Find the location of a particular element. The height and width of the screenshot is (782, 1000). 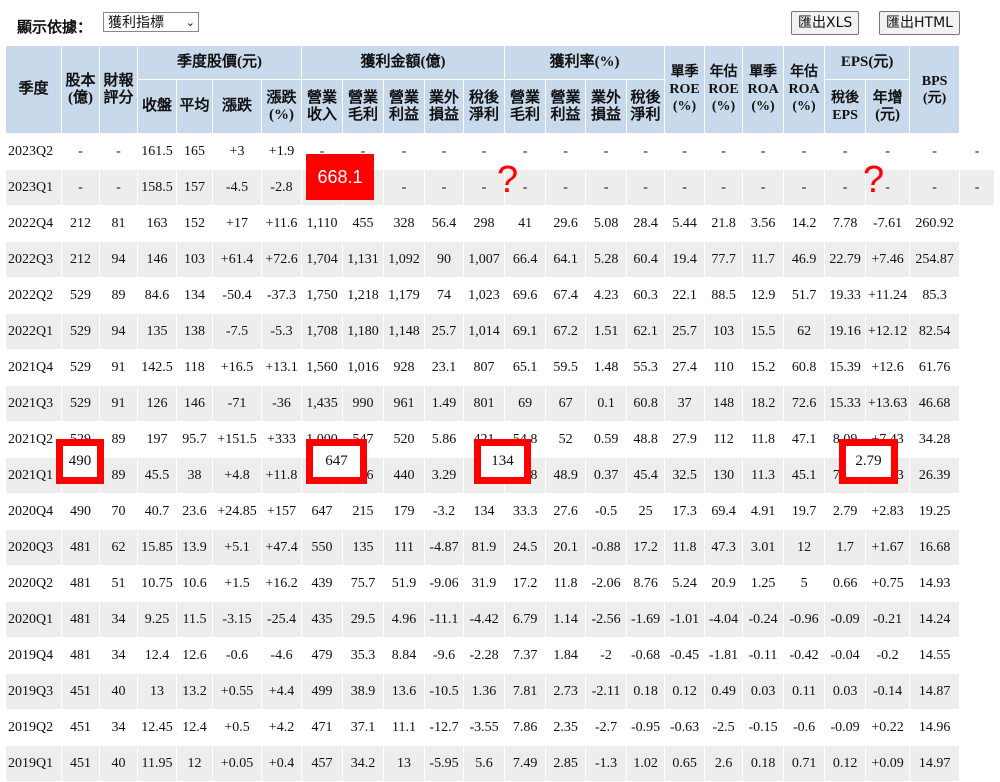

table-cell: 179 is located at coordinates (404, 511).